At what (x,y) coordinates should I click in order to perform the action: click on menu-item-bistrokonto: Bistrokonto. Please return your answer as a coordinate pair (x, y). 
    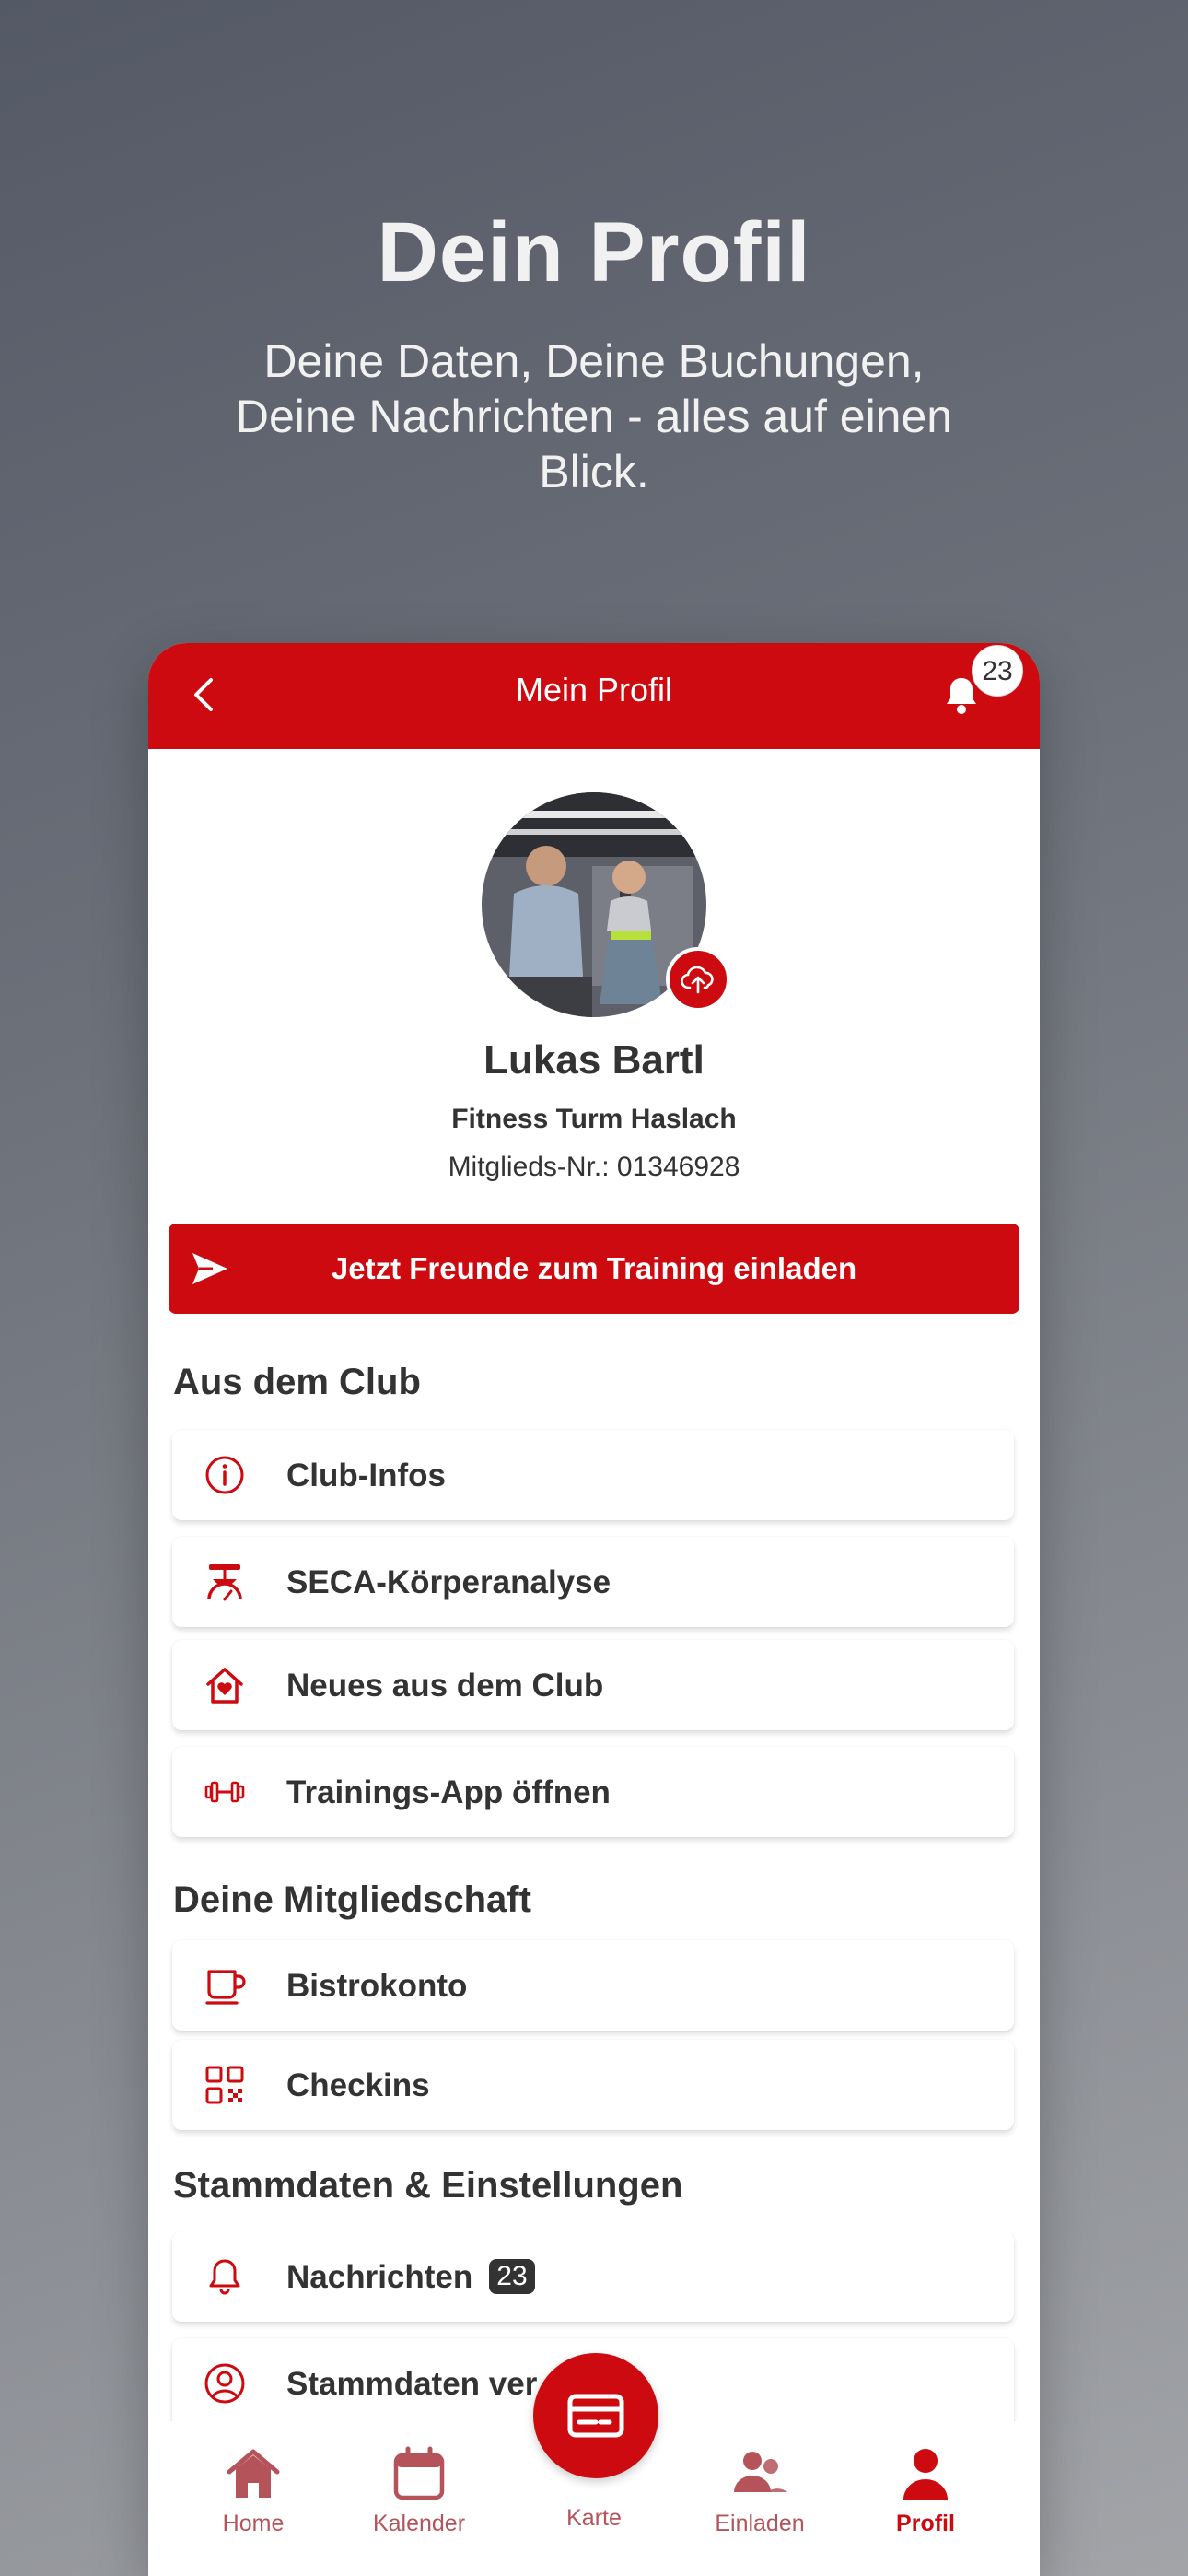
    Looking at the image, I should click on (593, 1986).